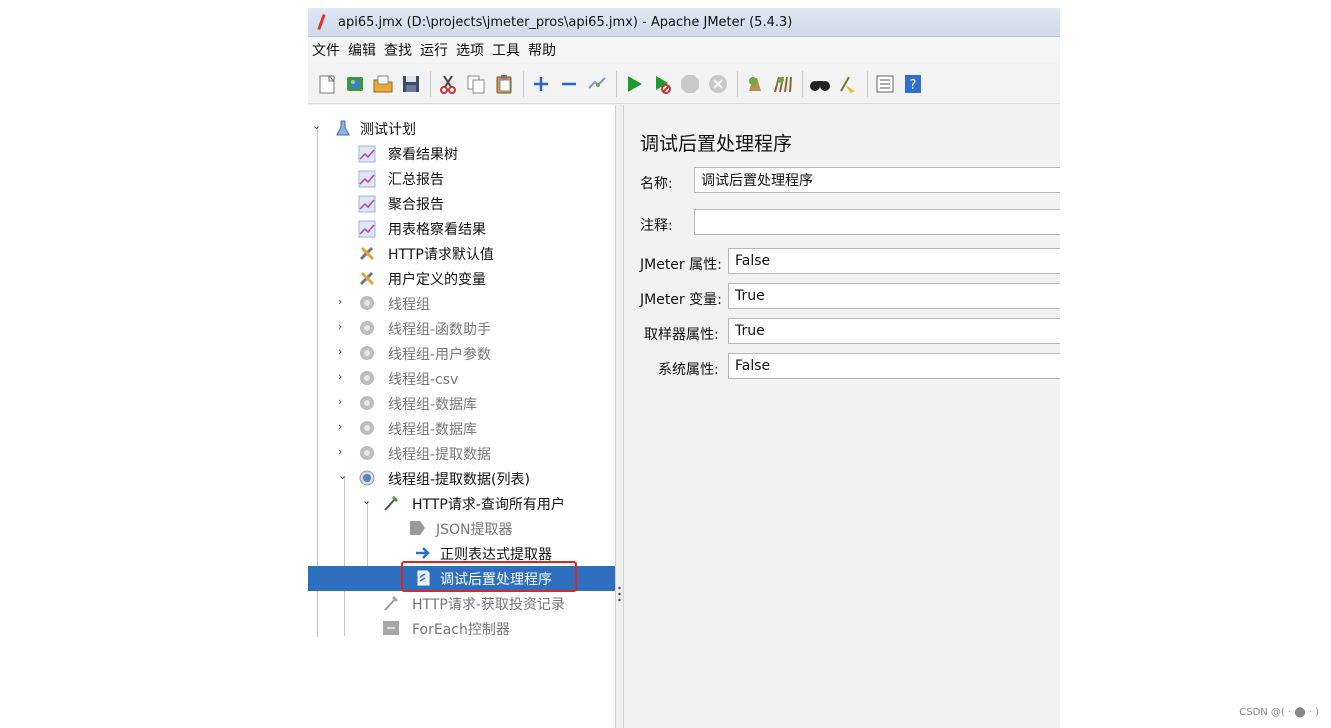 The image size is (1331, 728). Describe the element at coordinates (688, 370) in the screenshot. I see `system-properties-label: 系统属性:` at that location.